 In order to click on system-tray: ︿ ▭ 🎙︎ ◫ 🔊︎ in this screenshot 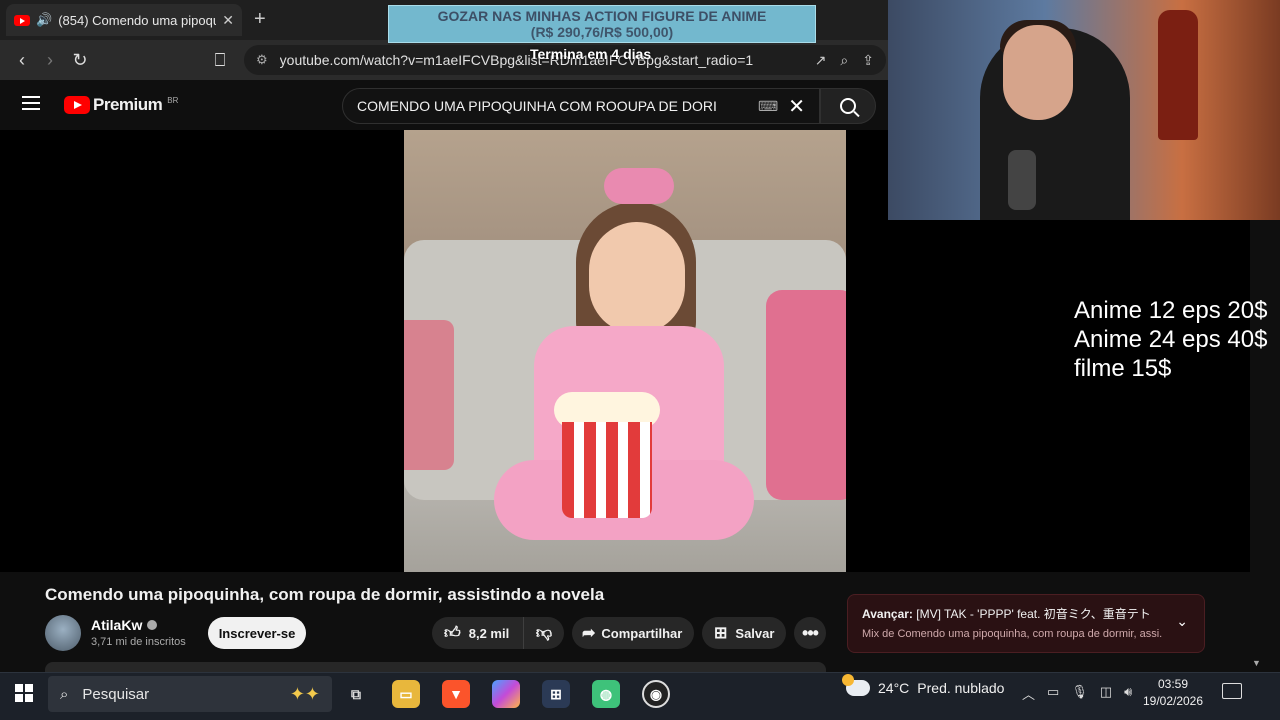, I will do `click(1077, 693)`.